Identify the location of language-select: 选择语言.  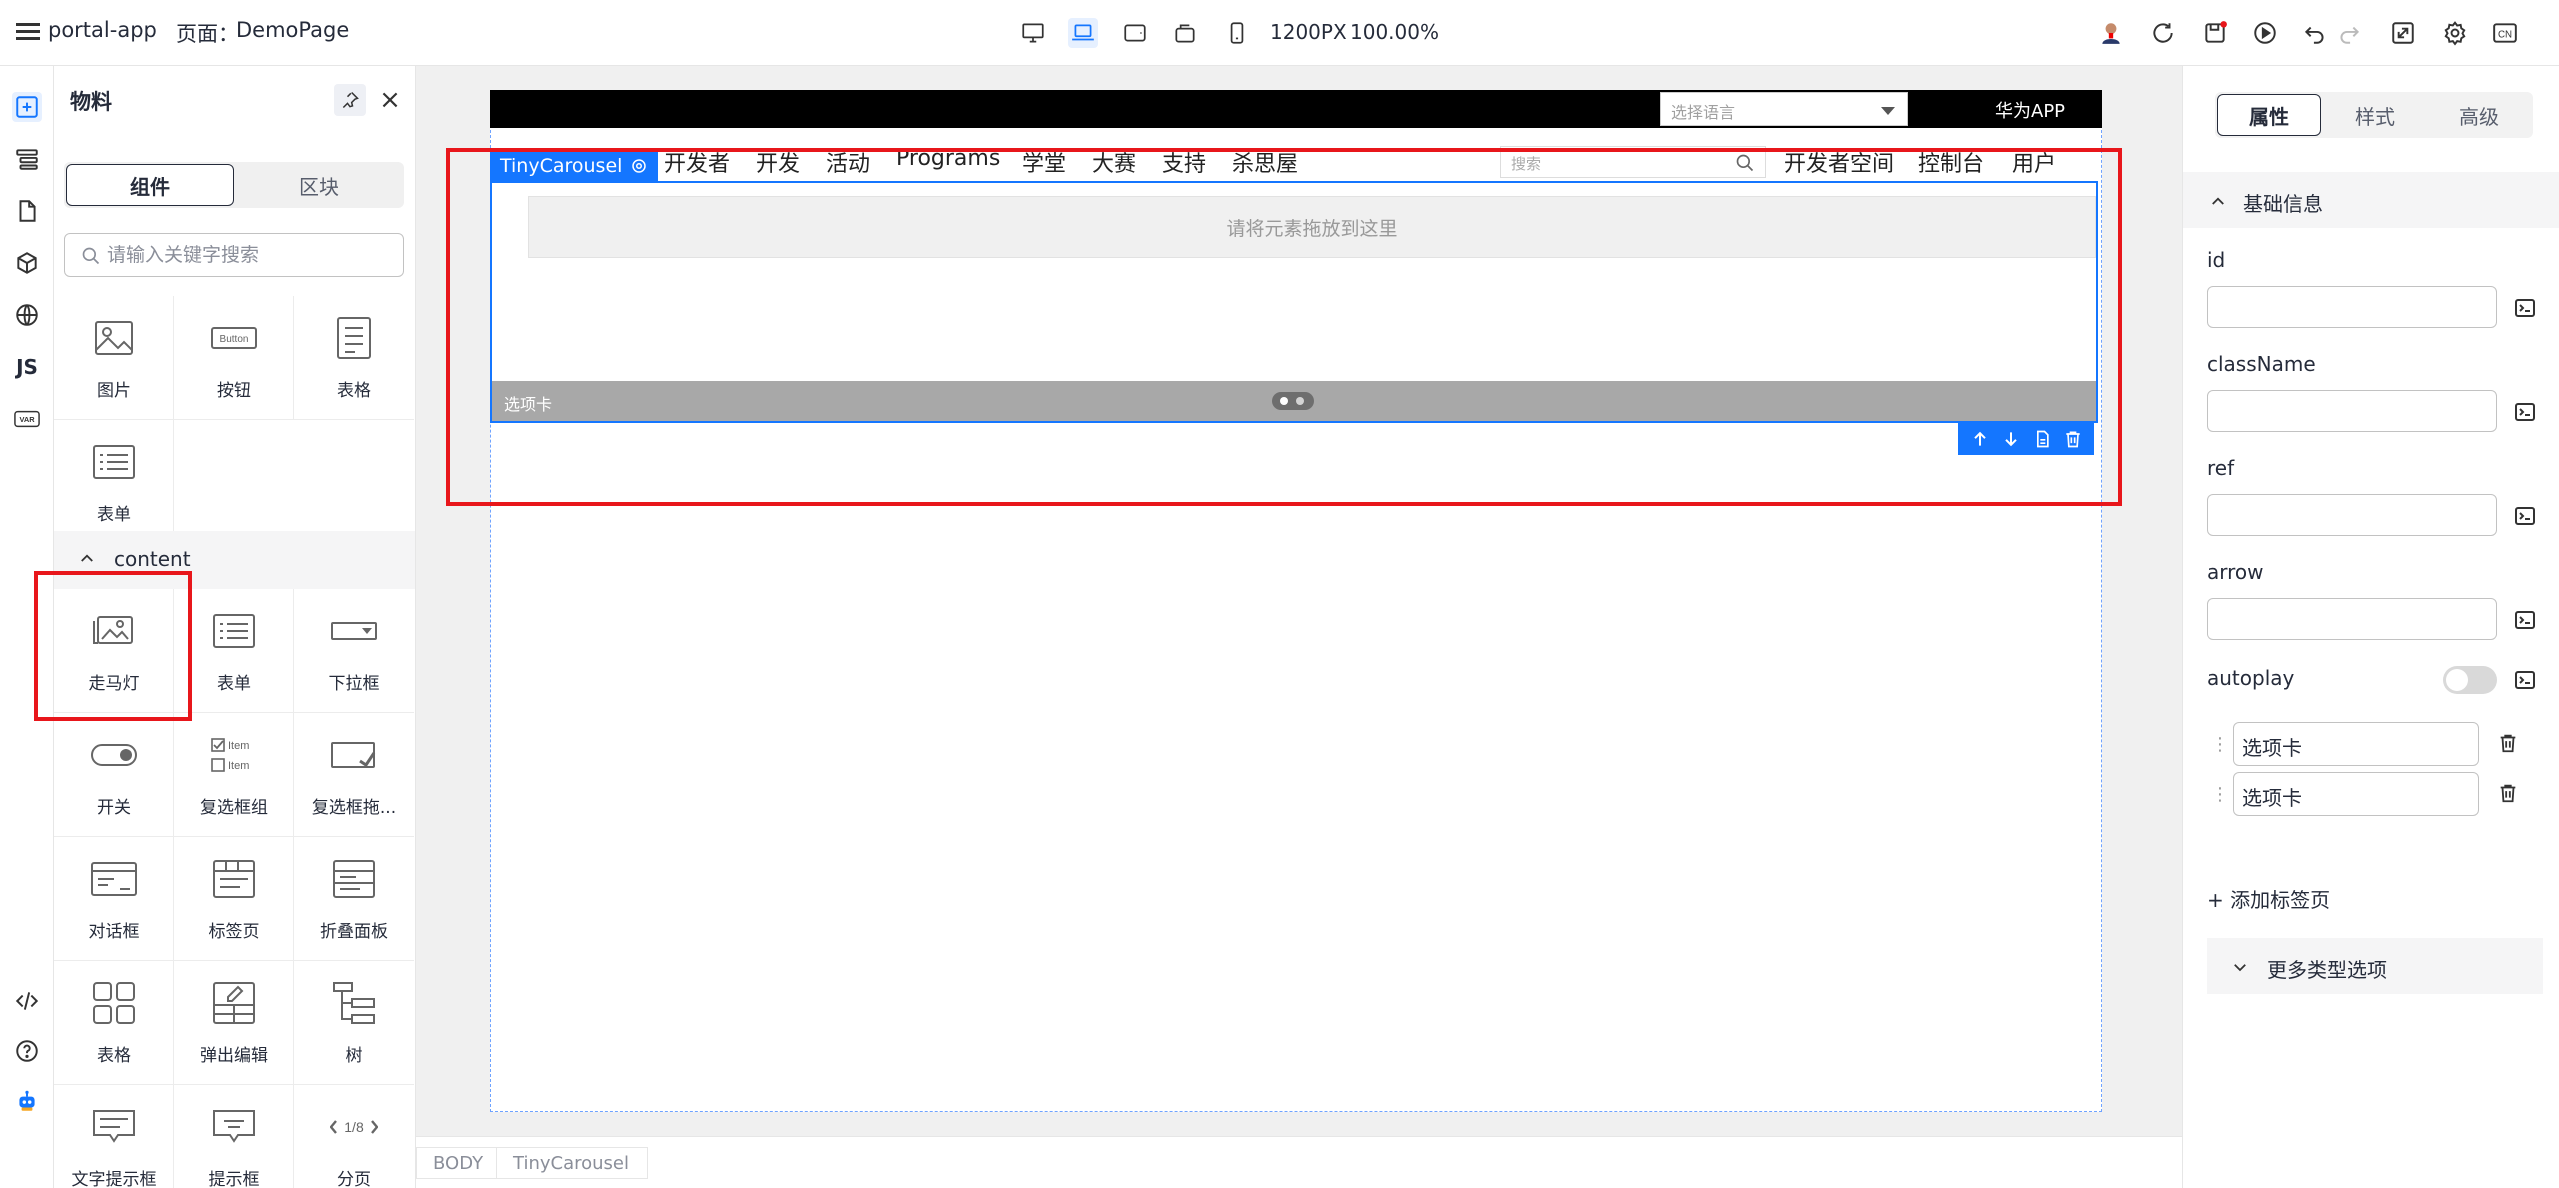
(1784, 109).